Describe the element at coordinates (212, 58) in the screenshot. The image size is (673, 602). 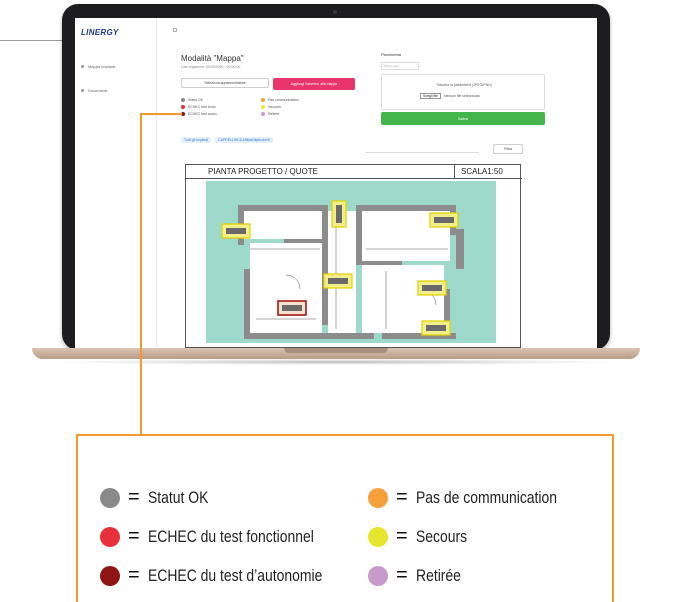
I see `page-title: Modalità "Mappa"` at that location.